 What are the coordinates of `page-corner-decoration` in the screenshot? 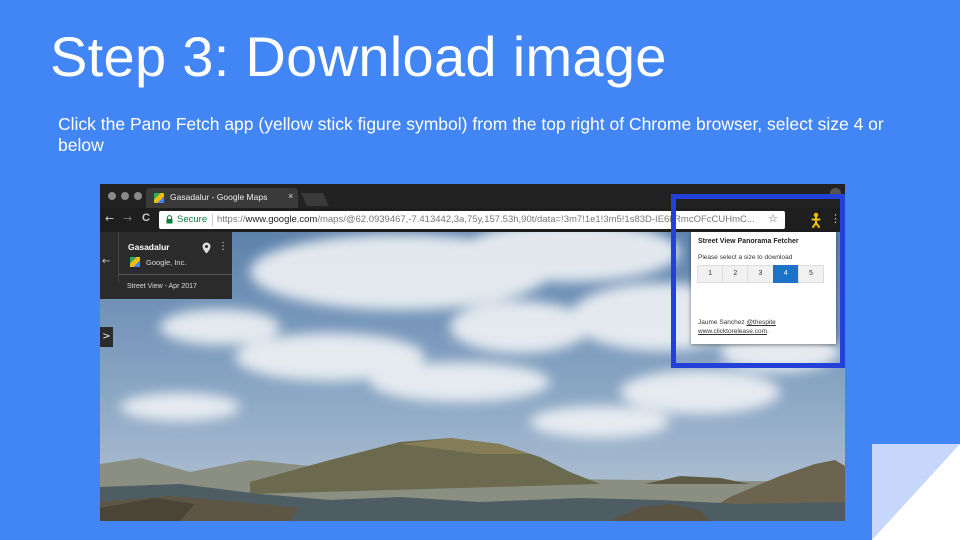 It's located at (912, 492).